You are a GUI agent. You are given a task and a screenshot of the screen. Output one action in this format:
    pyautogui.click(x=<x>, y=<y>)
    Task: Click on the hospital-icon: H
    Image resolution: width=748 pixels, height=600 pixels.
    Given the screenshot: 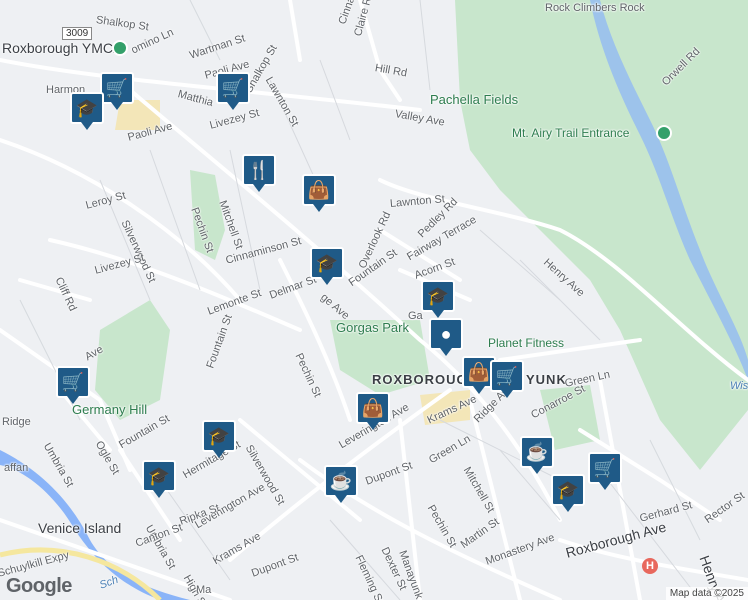 What is the action you would take?
    pyautogui.click(x=650, y=566)
    